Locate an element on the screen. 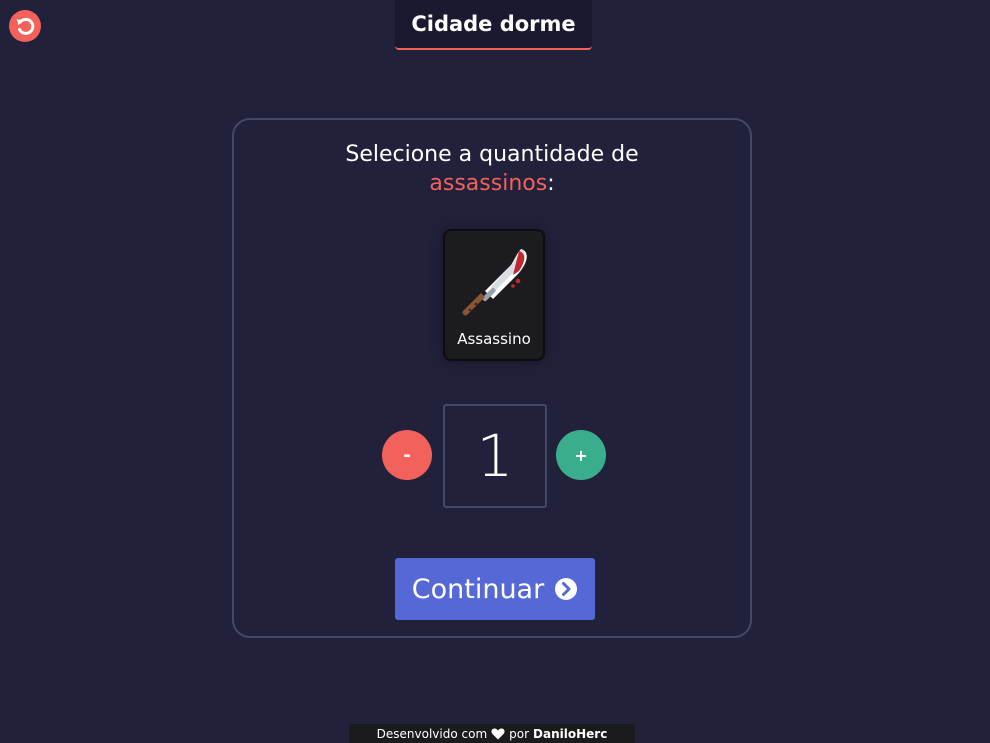 This screenshot has height=743, width=990. reset-button is located at coordinates (25, 26).